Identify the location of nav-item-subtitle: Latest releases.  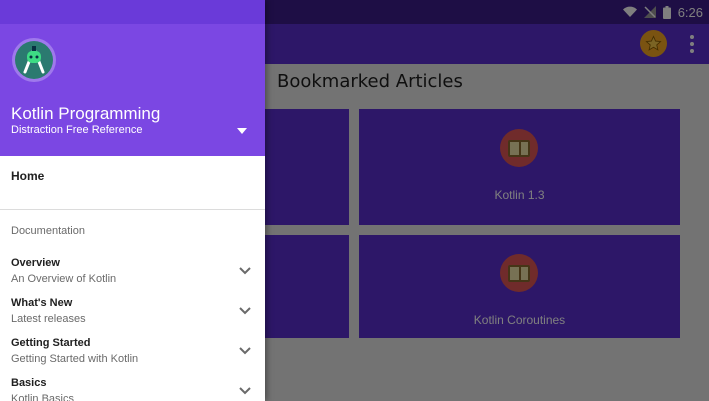
(48, 319).